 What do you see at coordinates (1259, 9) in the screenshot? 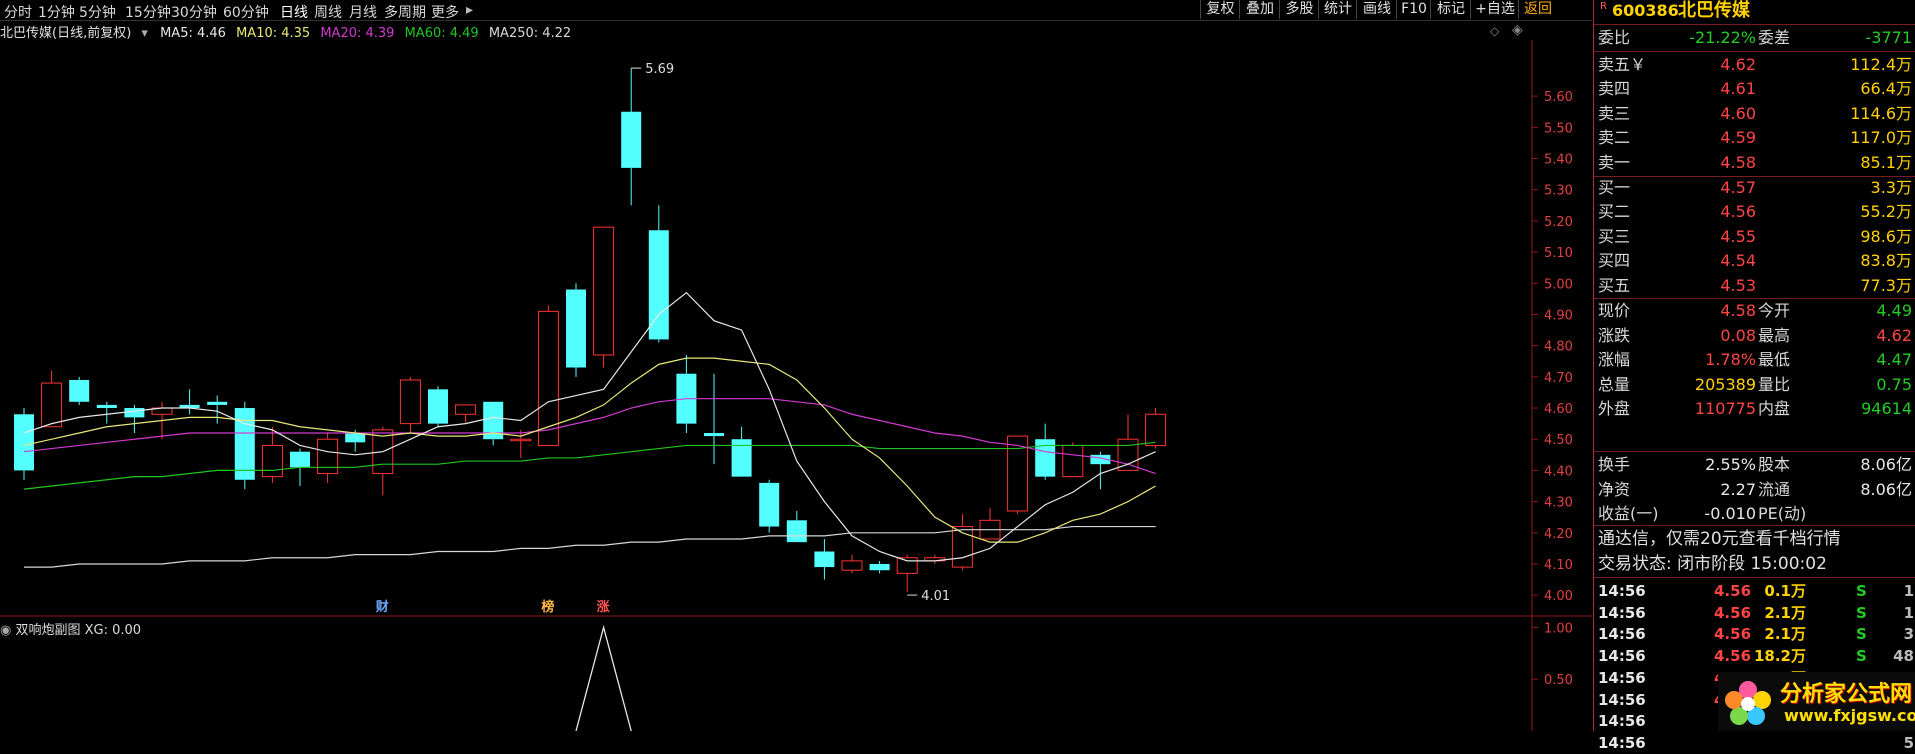
I see `toolbar-btn-1: 叠加` at bounding box center [1259, 9].